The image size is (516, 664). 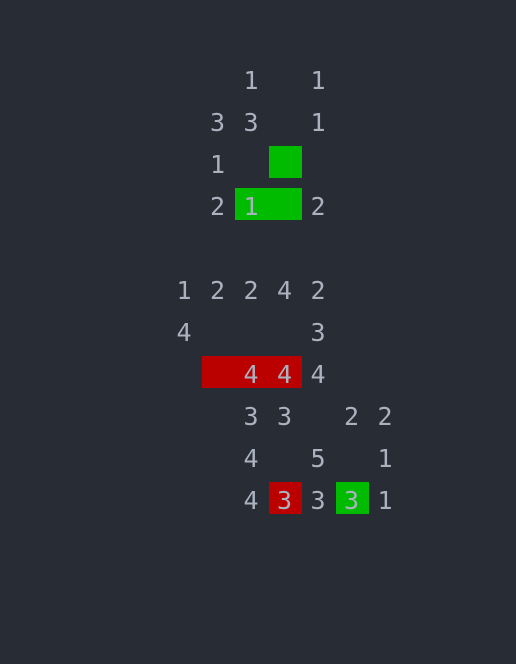 I want to click on clue-number: 5, so click(x=318, y=458).